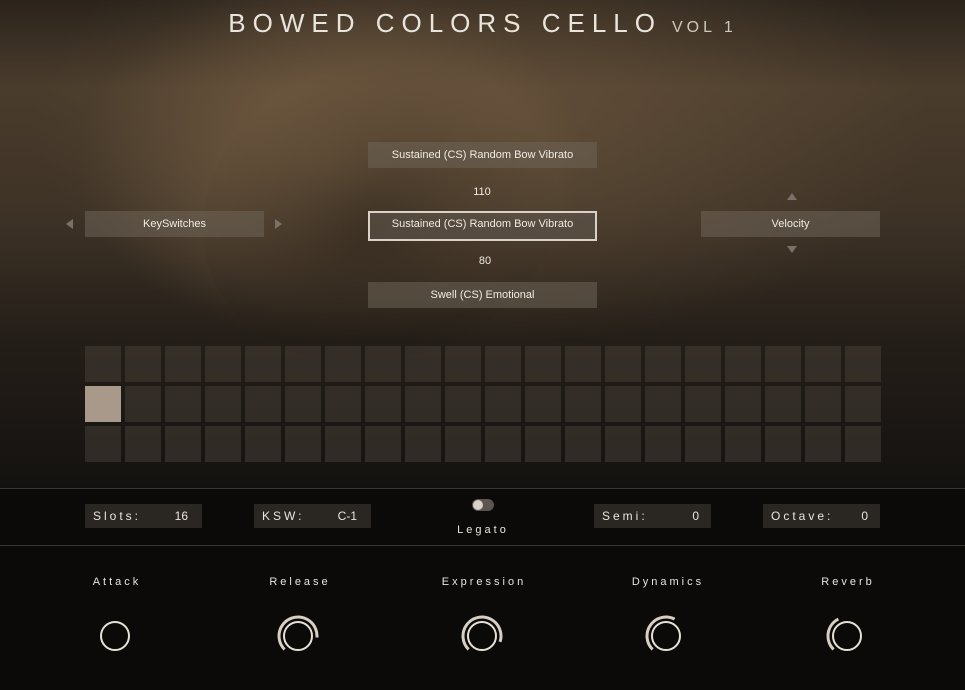 The image size is (965, 690). What do you see at coordinates (695, 516) in the screenshot?
I see `semi-value: 0` at bounding box center [695, 516].